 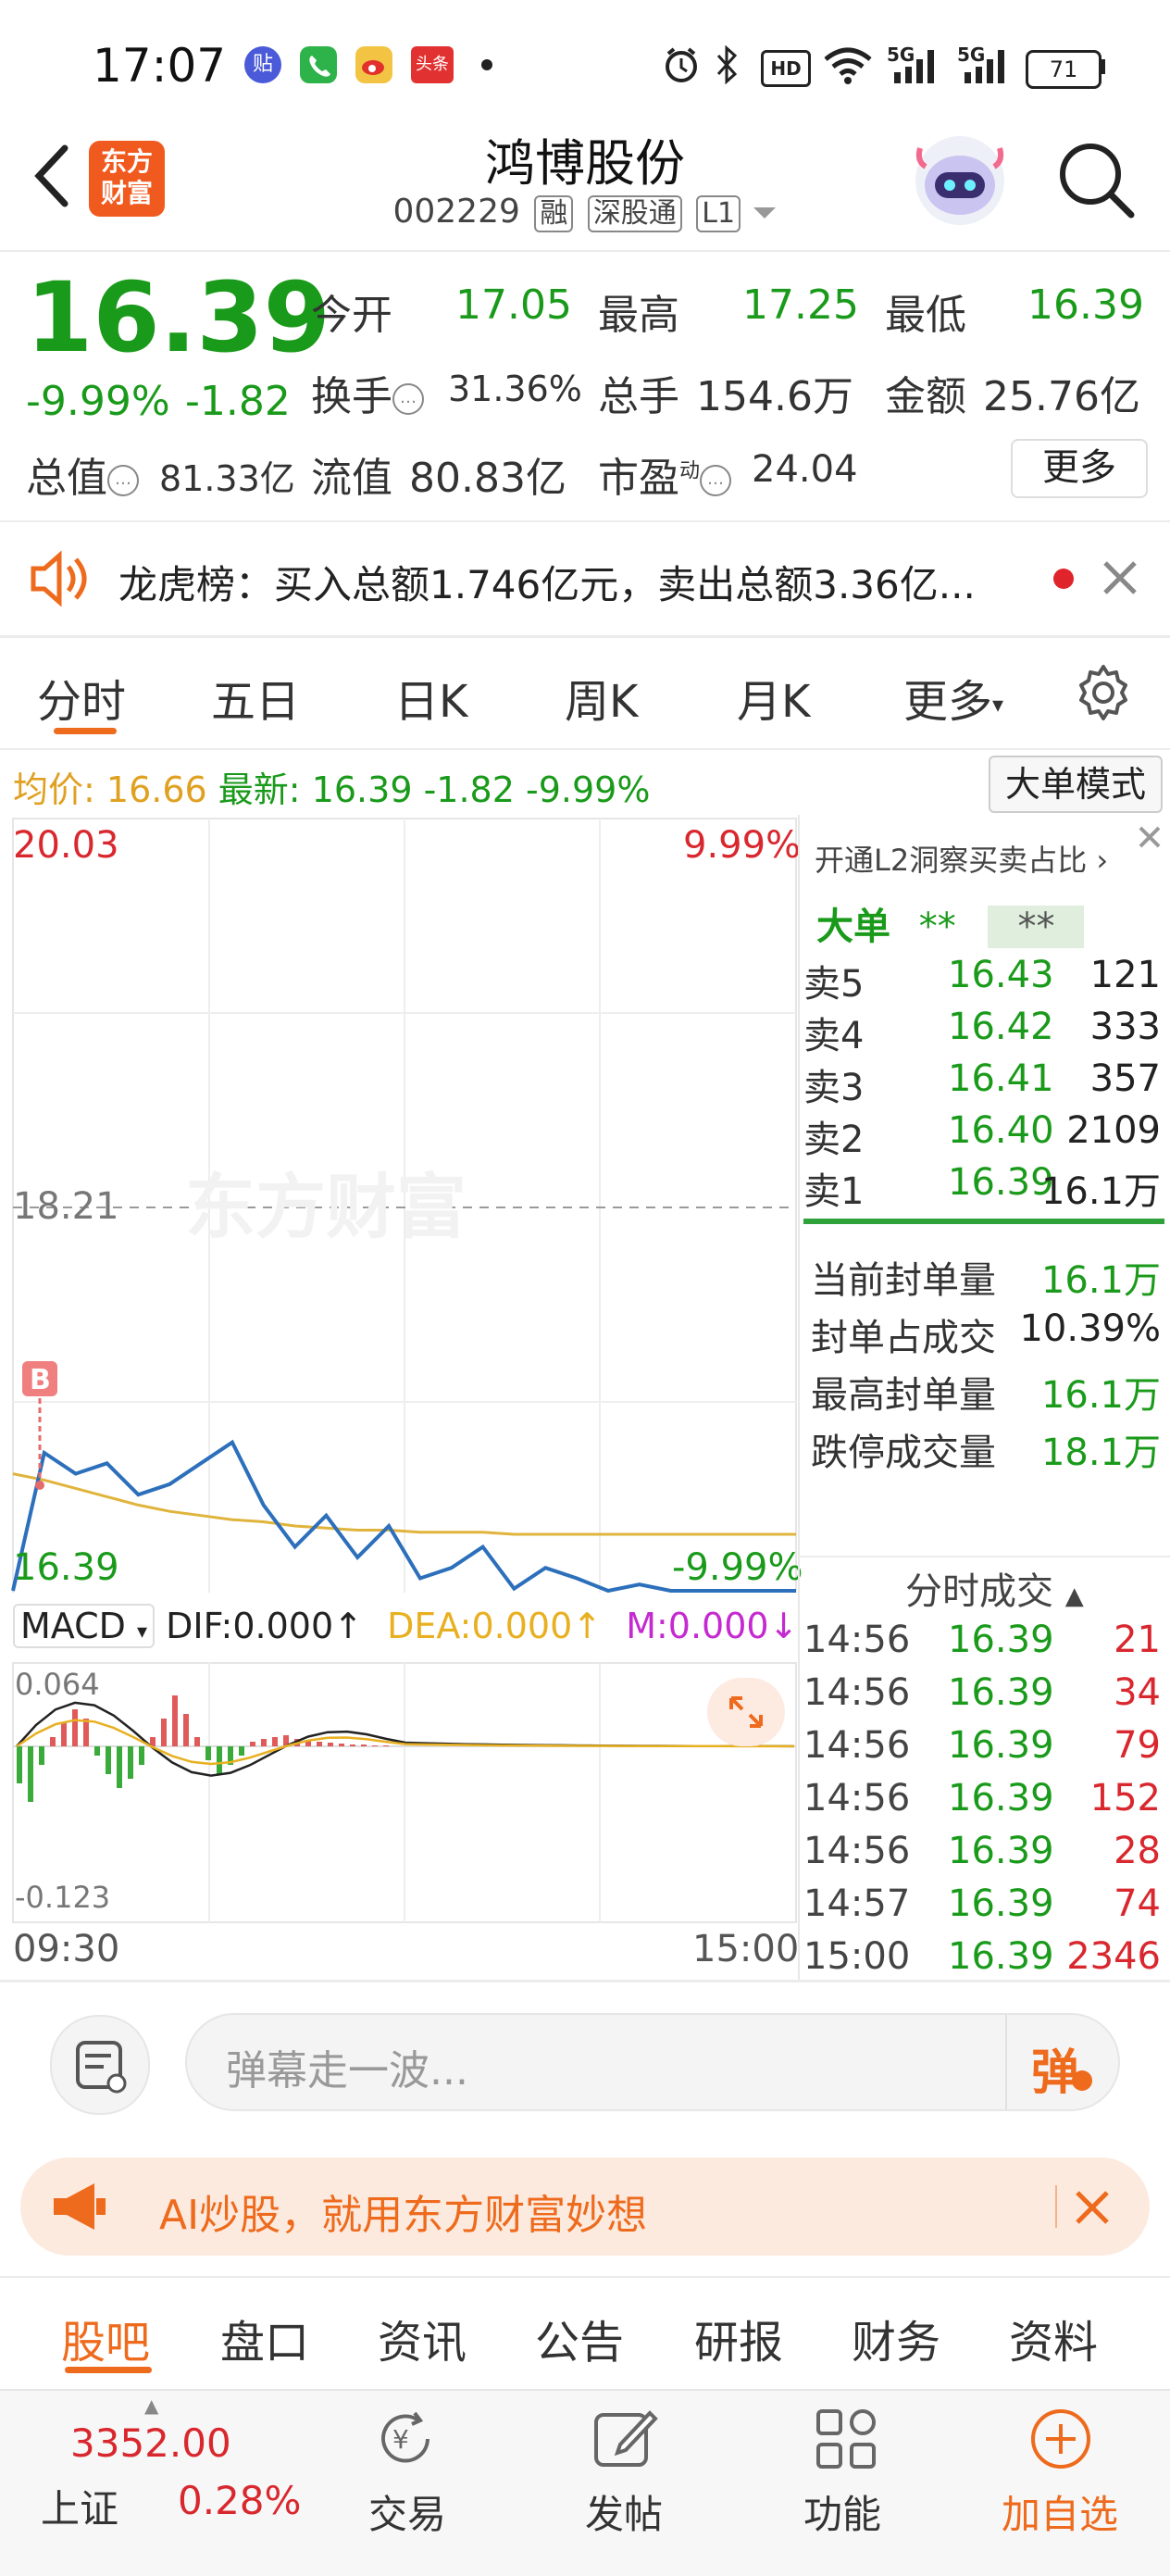 I want to click on big-order-mode-button: 大单模式, so click(x=1076, y=785).